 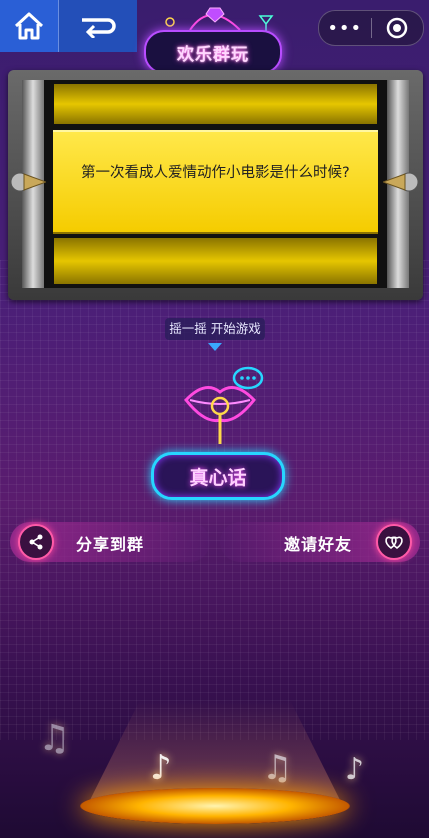 I want to click on share-to-group-button: 分享到群, so click(x=110, y=542).